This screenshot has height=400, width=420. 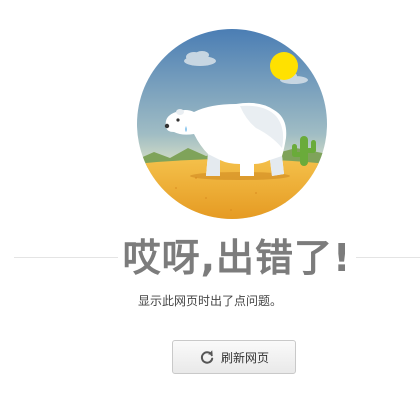 I want to click on error-headline: 哎呀,出错了!, so click(x=237, y=258).